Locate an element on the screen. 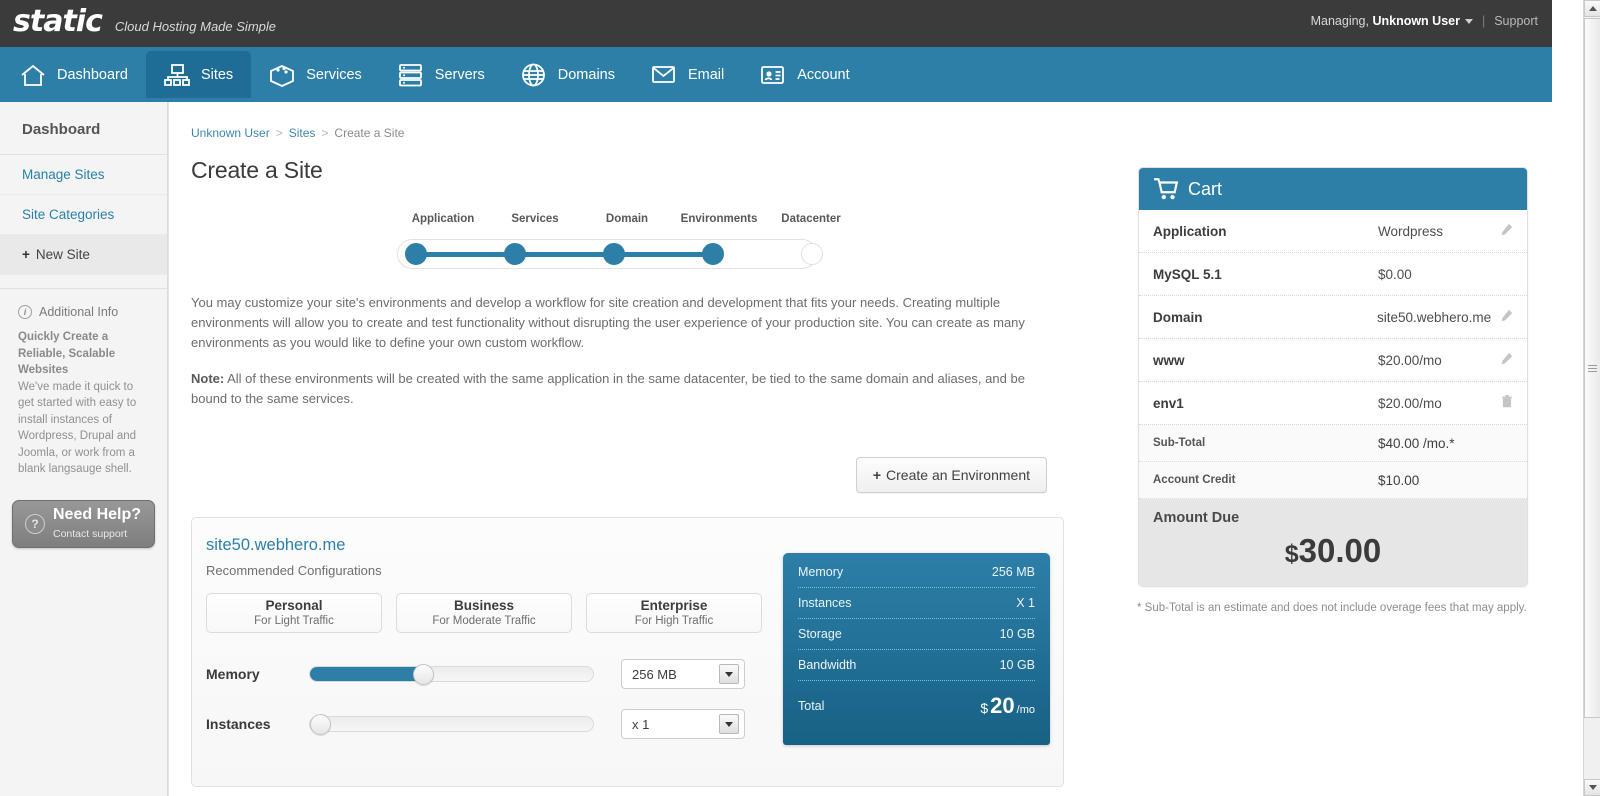 The height and width of the screenshot is (796, 1600). cart-row: www $20.00/mo is located at coordinates (1333, 360).